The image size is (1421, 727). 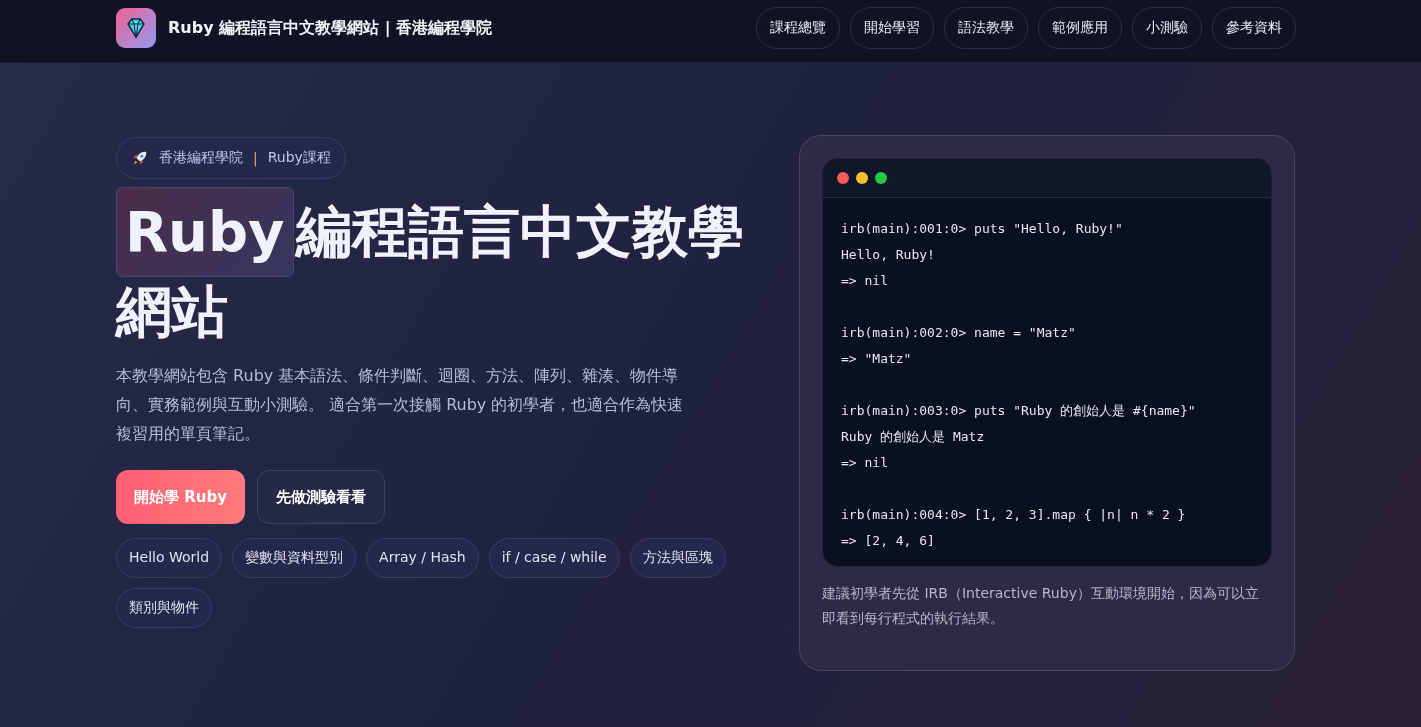 What do you see at coordinates (843, 178) in the screenshot?
I see `close-dot-icon` at bounding box center [843, 178].